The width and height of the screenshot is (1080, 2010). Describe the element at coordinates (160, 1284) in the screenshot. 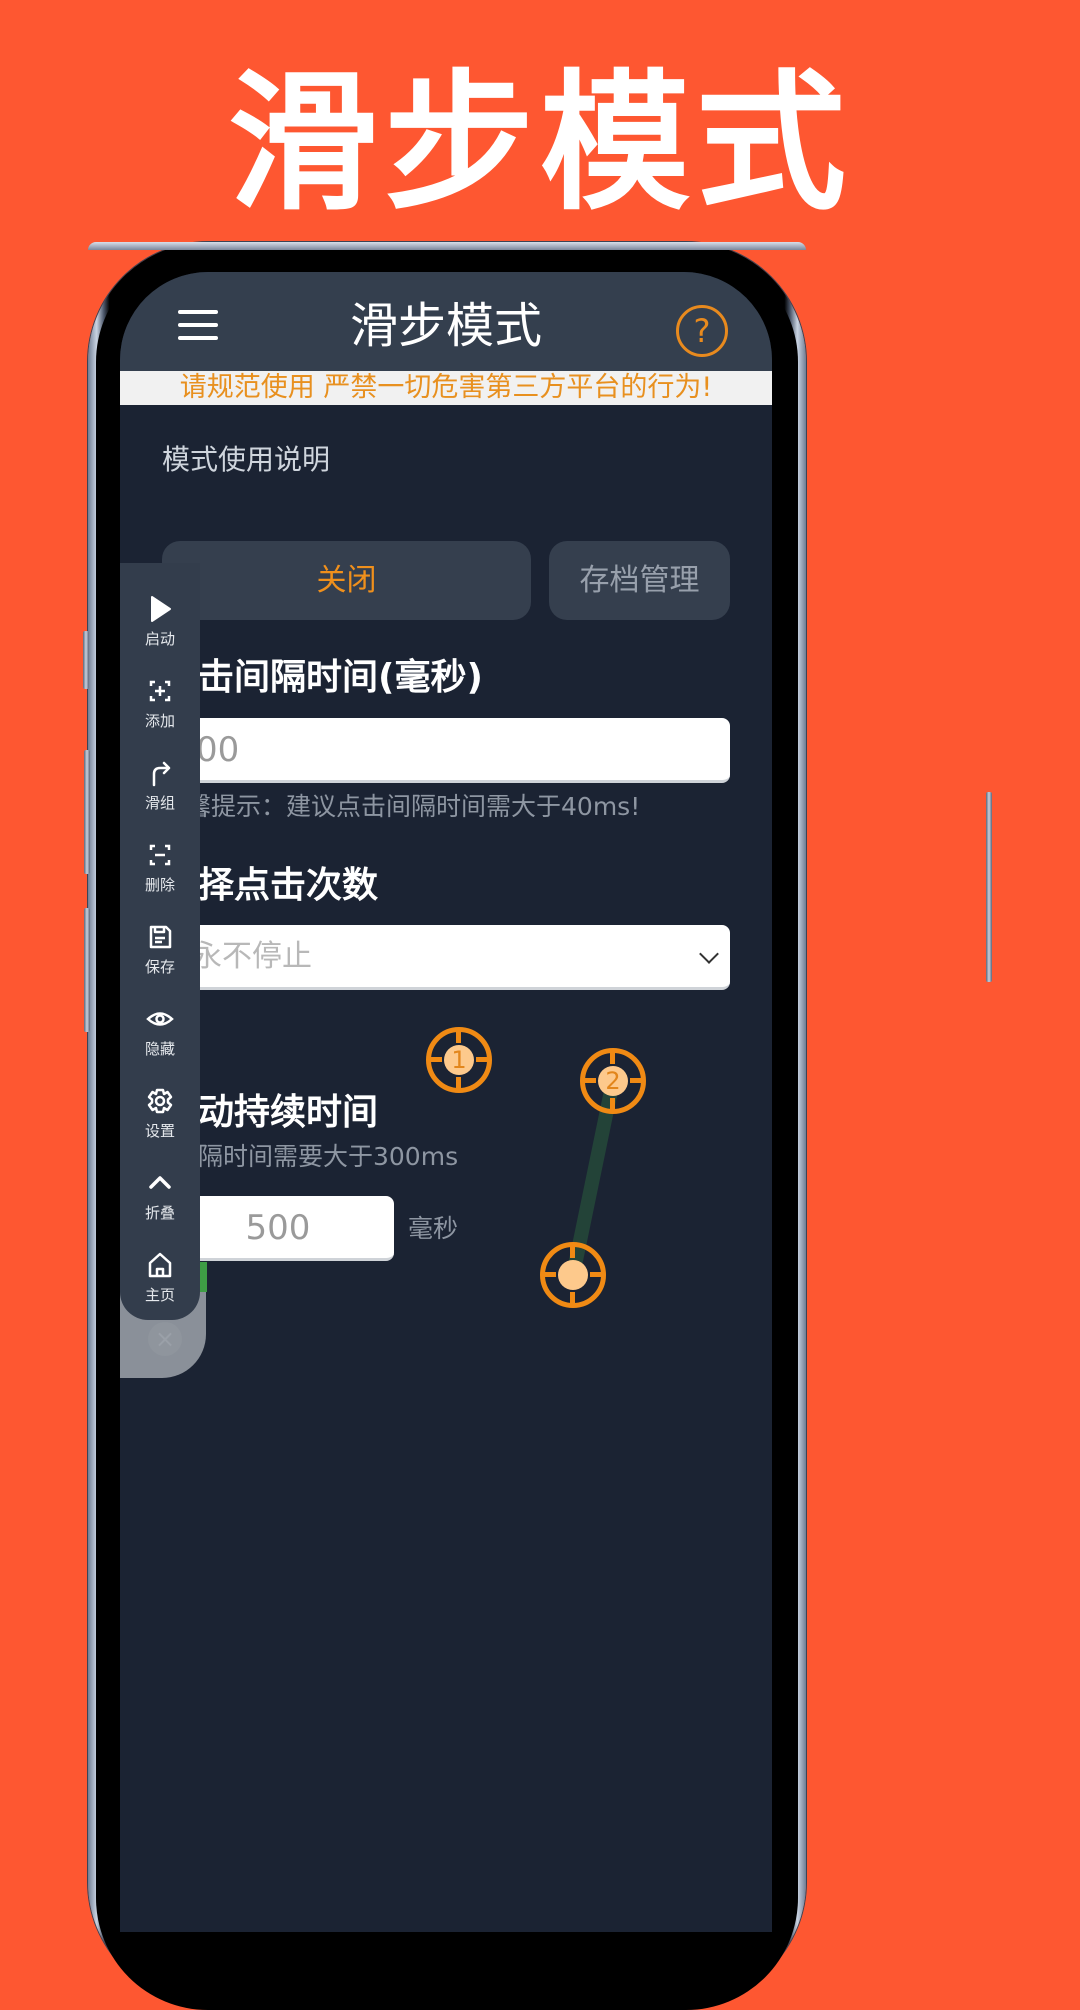

I see `toolbar-home-button: 主页` at that location.